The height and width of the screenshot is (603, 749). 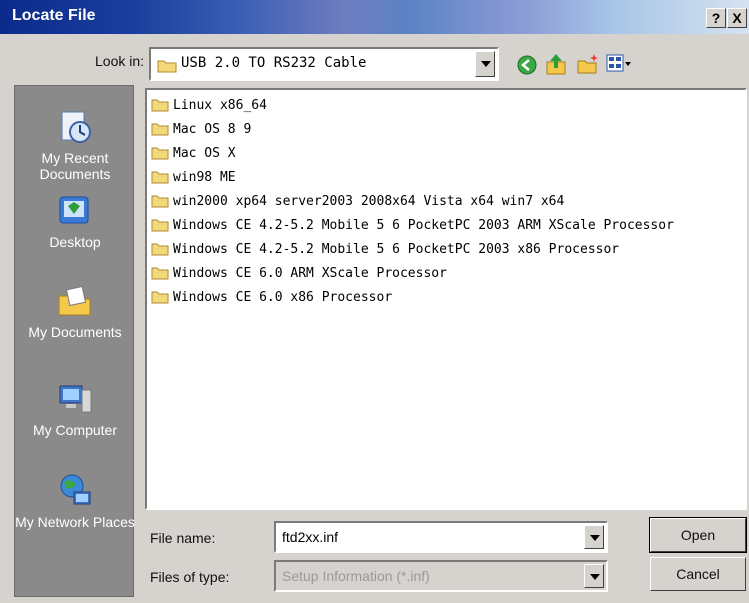 I want to click on place-my-computer: My Computer, so click(x=75, y=409).